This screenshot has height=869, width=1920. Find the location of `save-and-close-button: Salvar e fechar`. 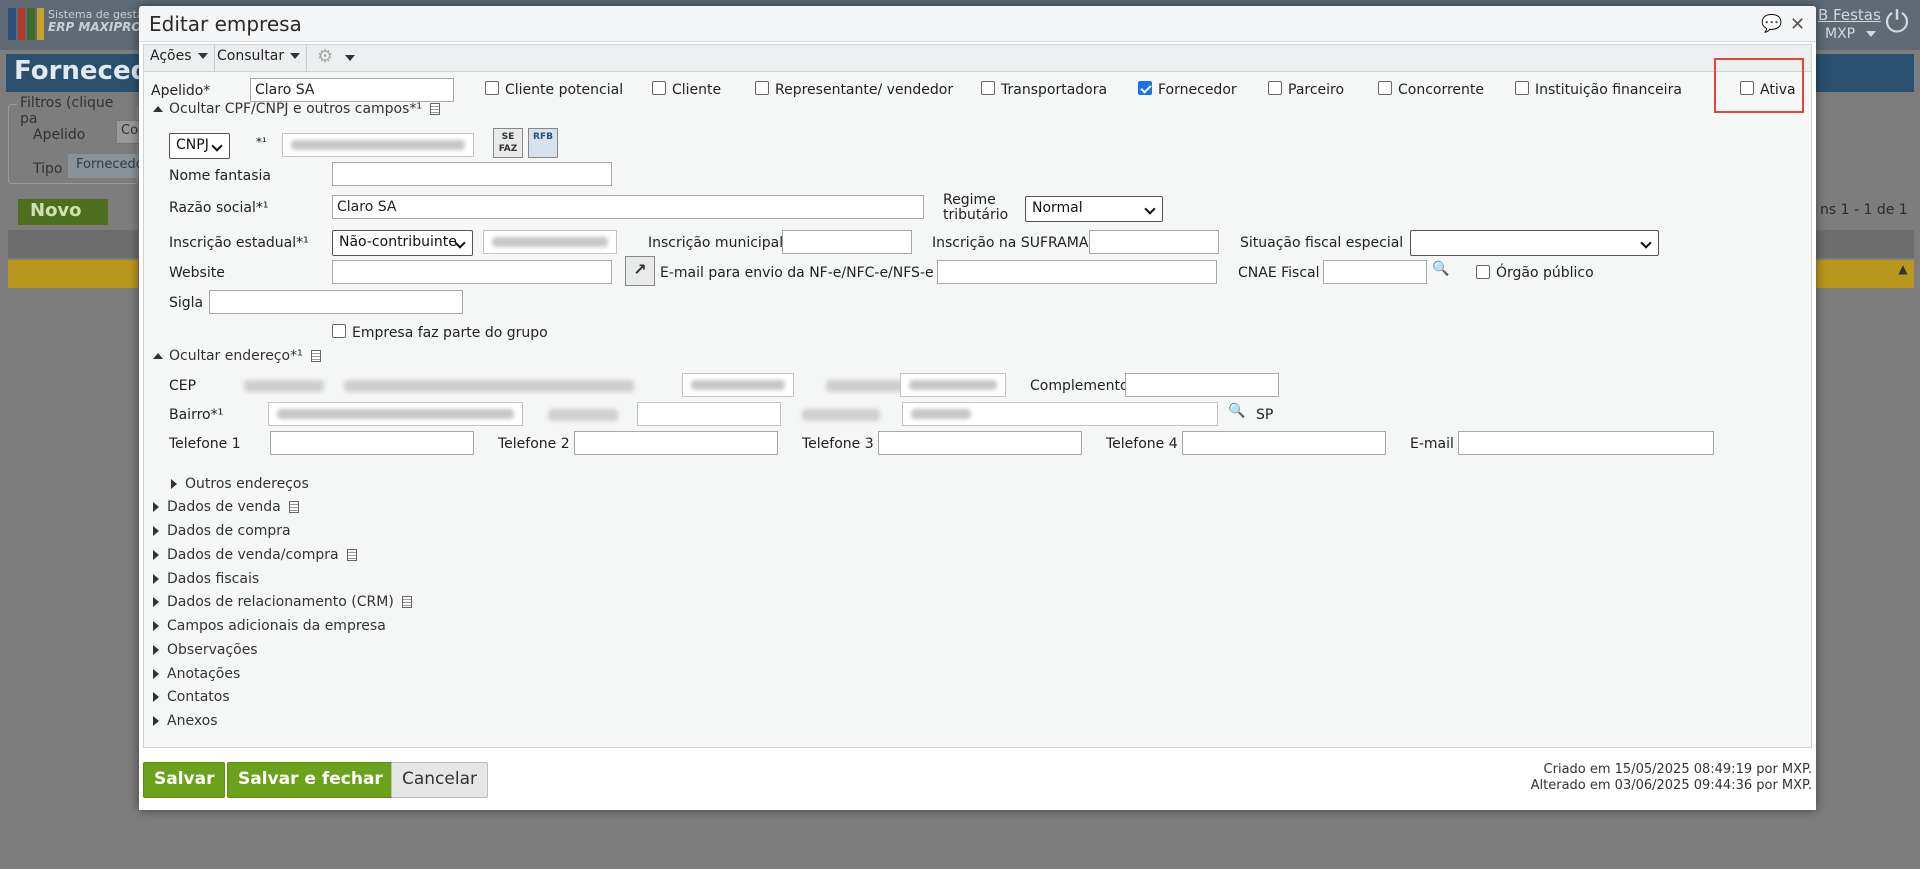

save-and-close-button: Salvar e fechar is located at coordinates (310, 780).